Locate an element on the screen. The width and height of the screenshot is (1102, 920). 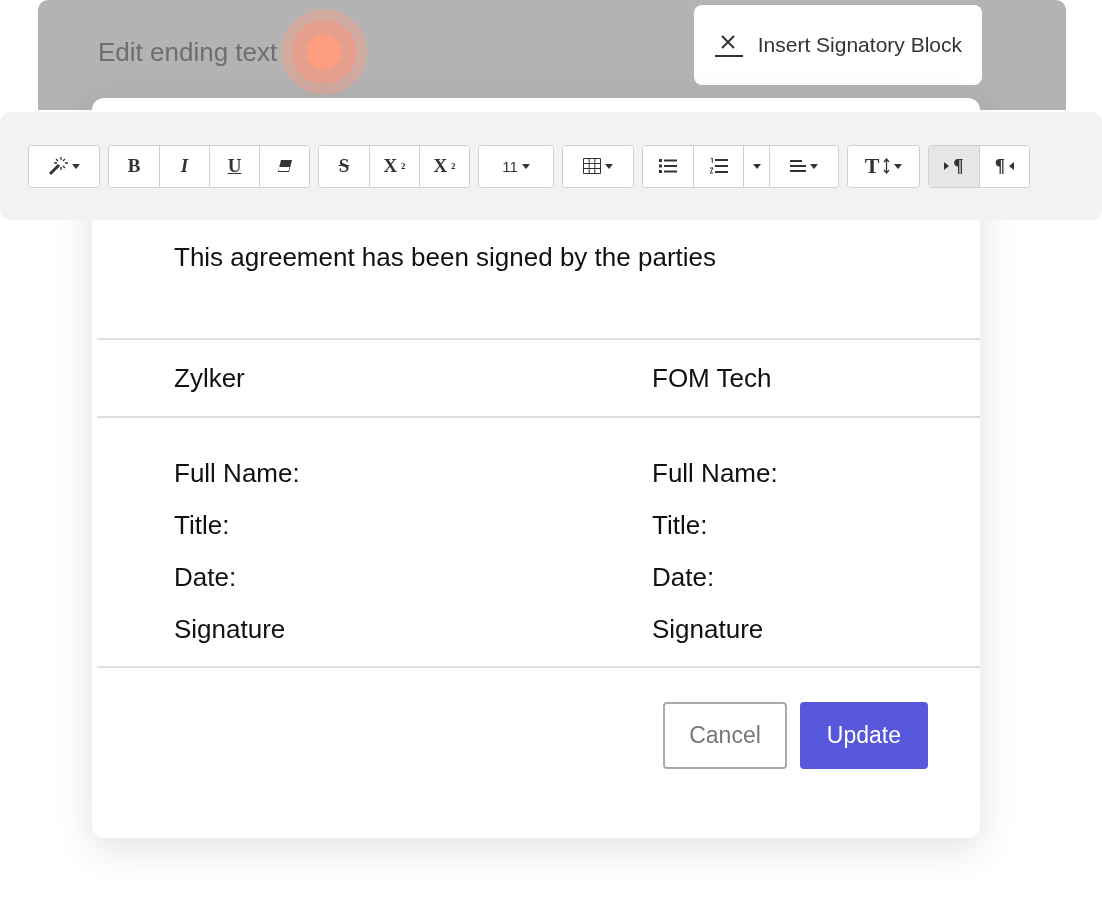
cancel-button: Cancel is located at coordinates (725, 735).